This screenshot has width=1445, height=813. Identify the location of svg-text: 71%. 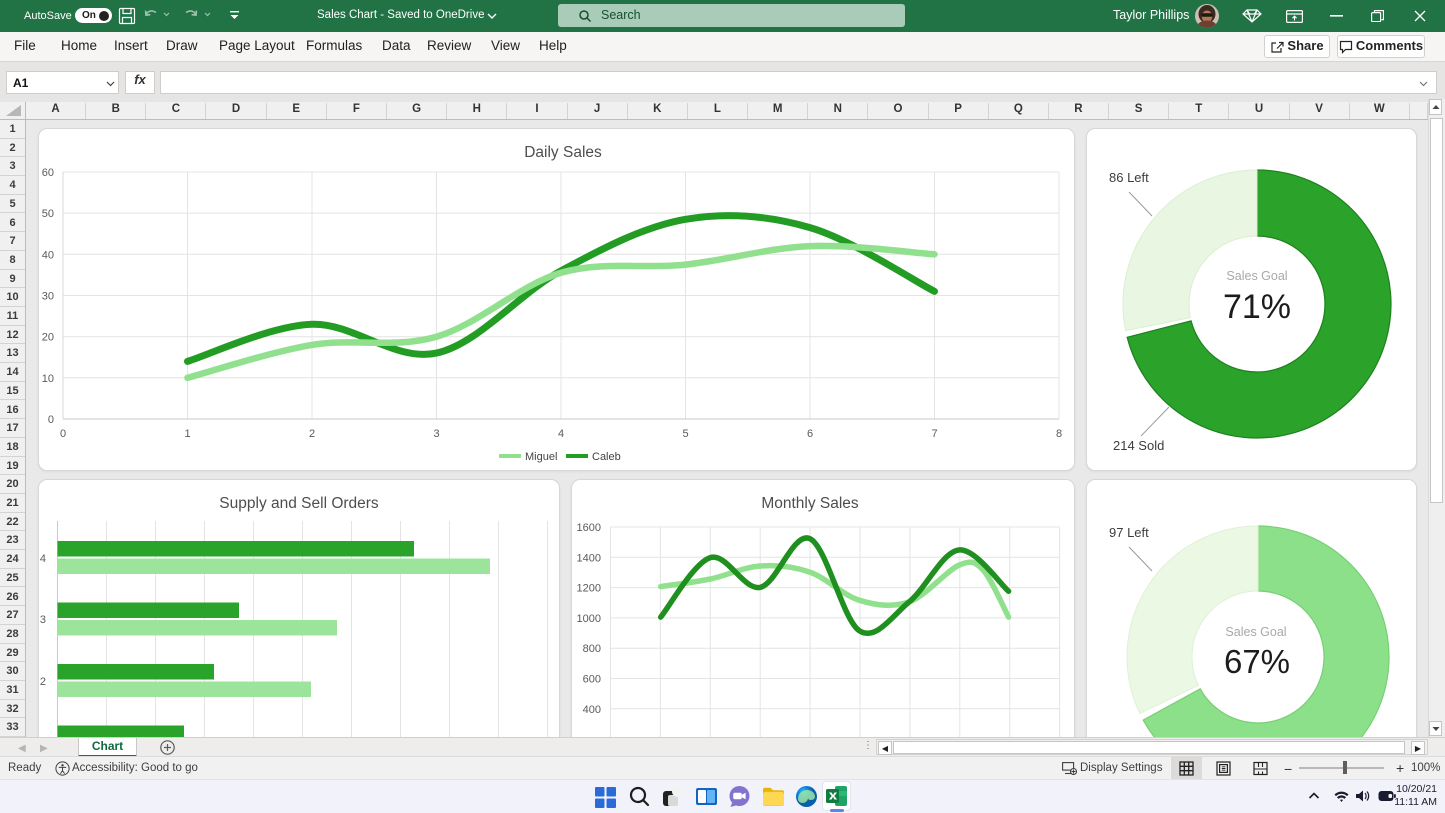
(1257, 307).